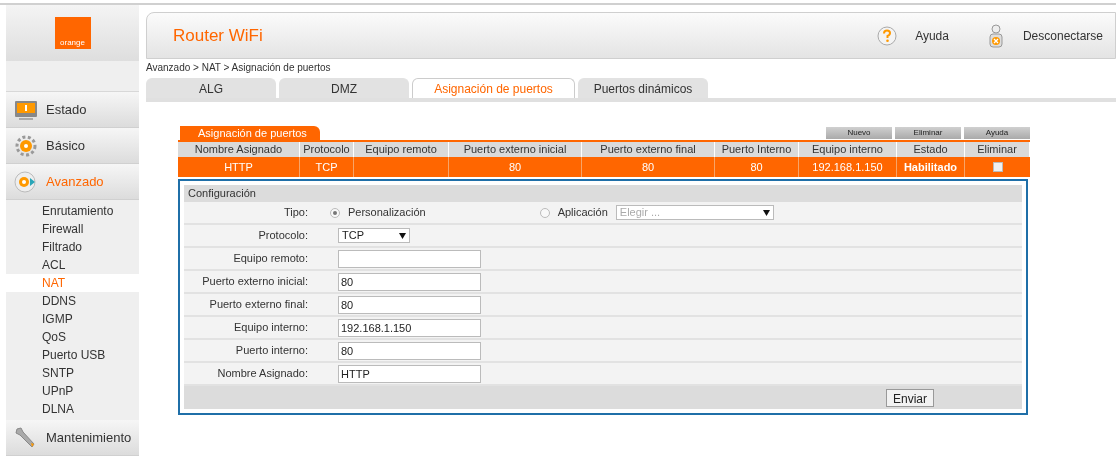 The width and height of the screenshot is (1116, 457). What do you see at coordinates (603, 193) in the screenshot?
I see `section-title: Configuración` at bounding box center [603, 193].